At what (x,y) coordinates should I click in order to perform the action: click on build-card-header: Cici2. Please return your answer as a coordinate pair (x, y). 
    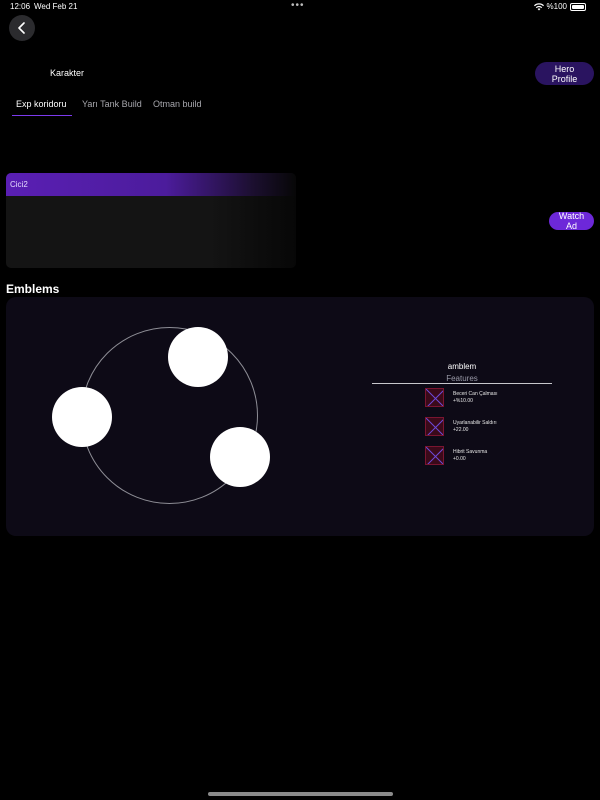
    Looking at the image, I should click on (151, 184).